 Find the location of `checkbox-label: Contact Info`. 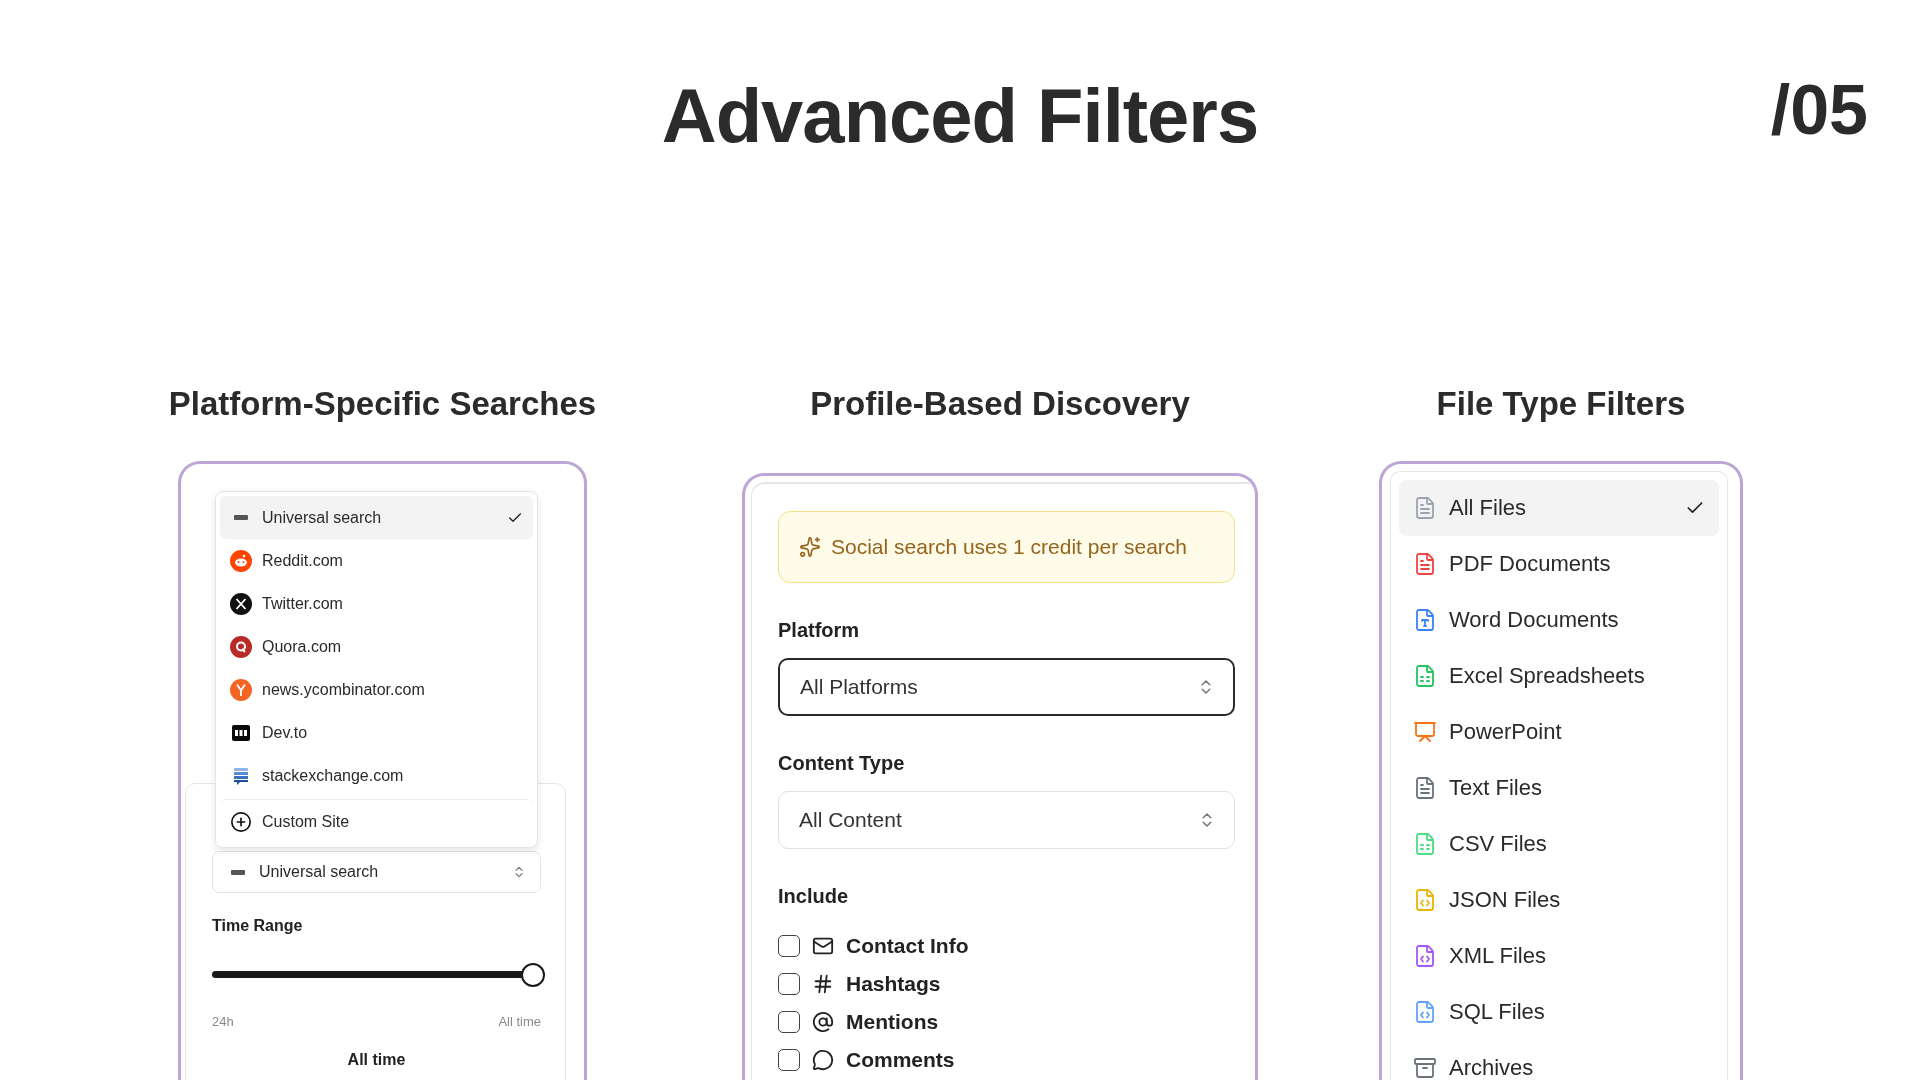

checkbox-label: Contact Info is located at coordinates (907, 946).